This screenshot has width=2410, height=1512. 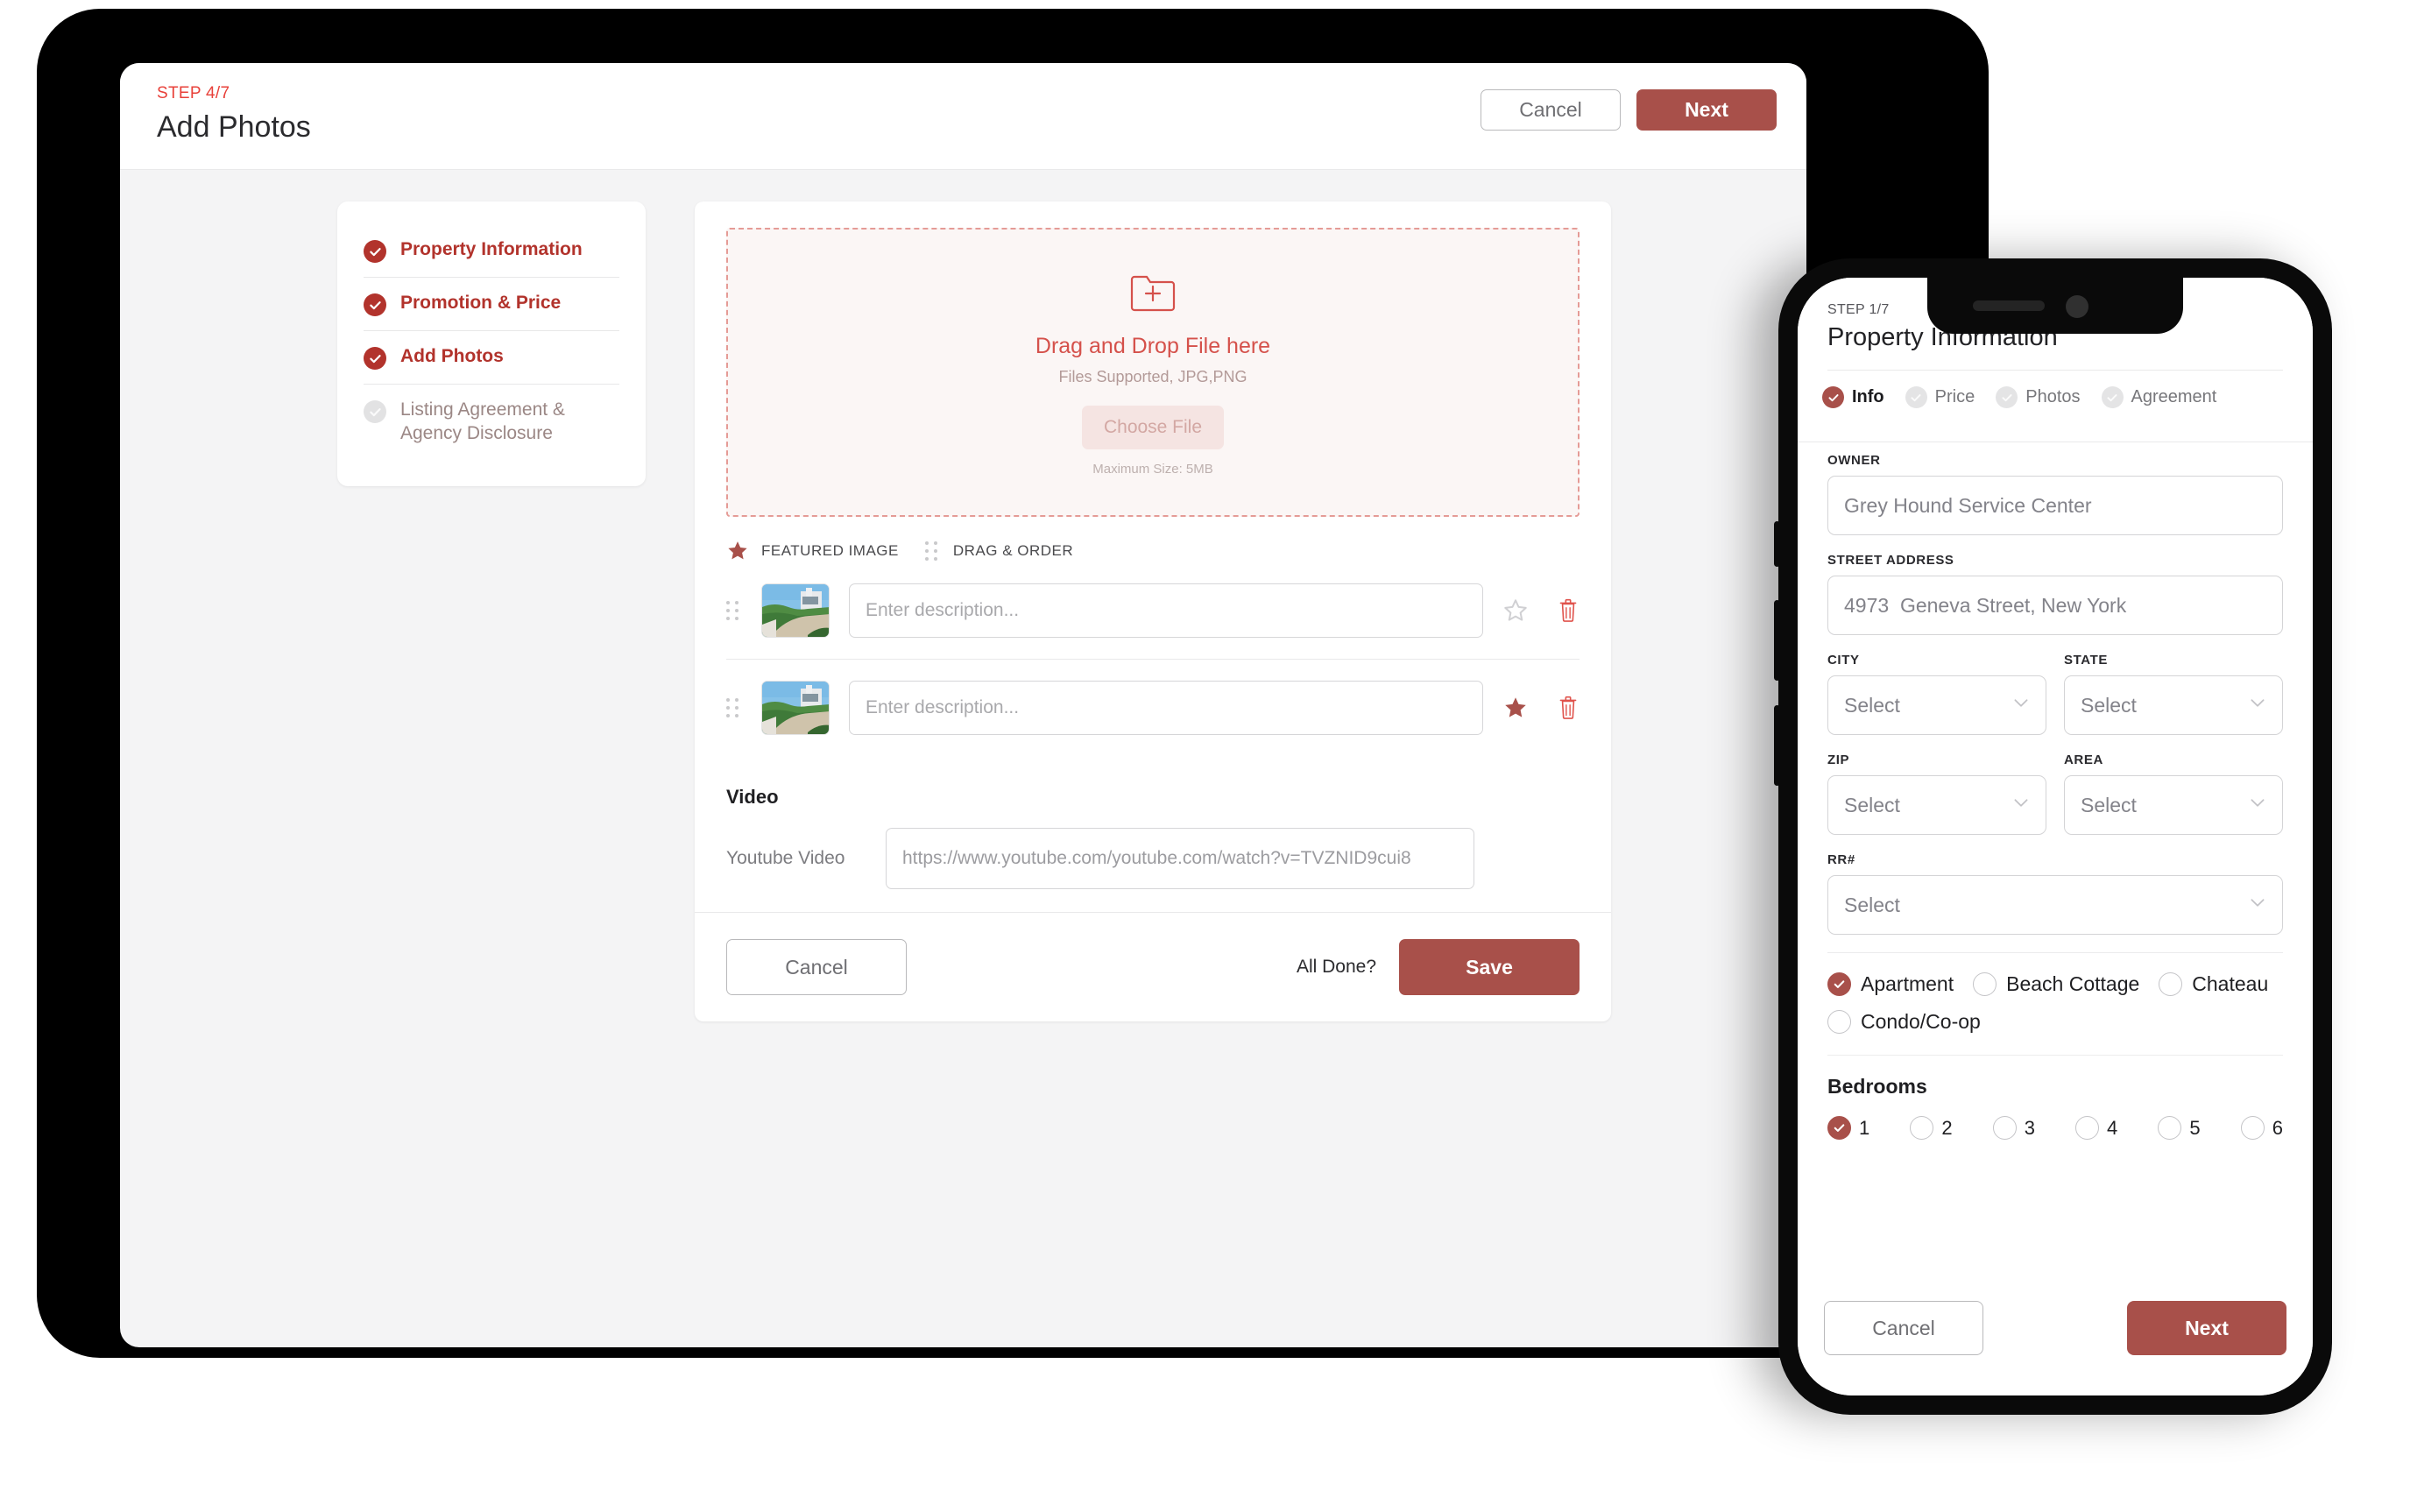 I want to click on zip-select, so click(x=1936, y=805).